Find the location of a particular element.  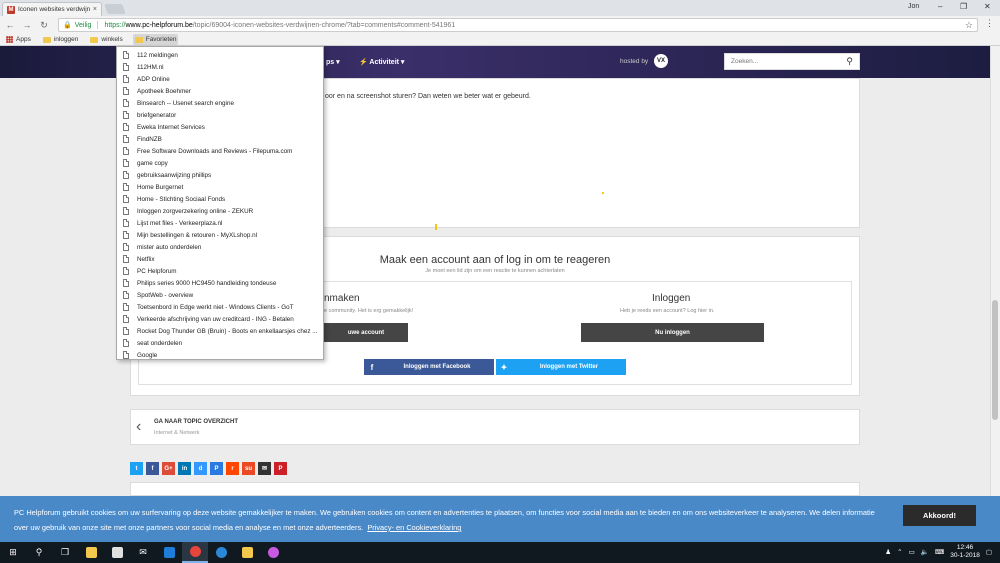

new-tab-button is located at coordinates (115, 9).